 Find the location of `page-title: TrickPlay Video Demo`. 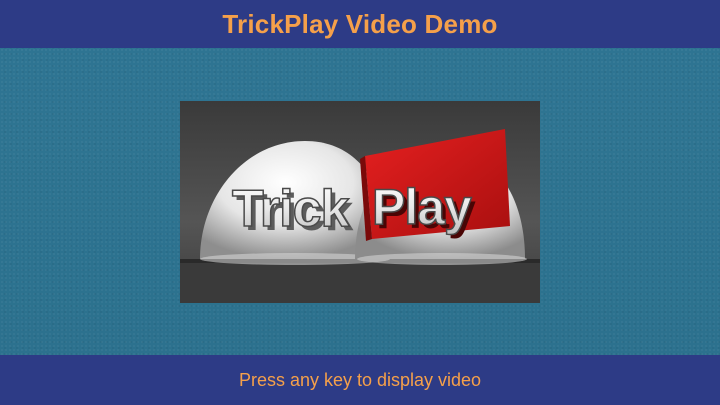

page-title: TrickPlay Video Demo is located at coordinates (360, 23).